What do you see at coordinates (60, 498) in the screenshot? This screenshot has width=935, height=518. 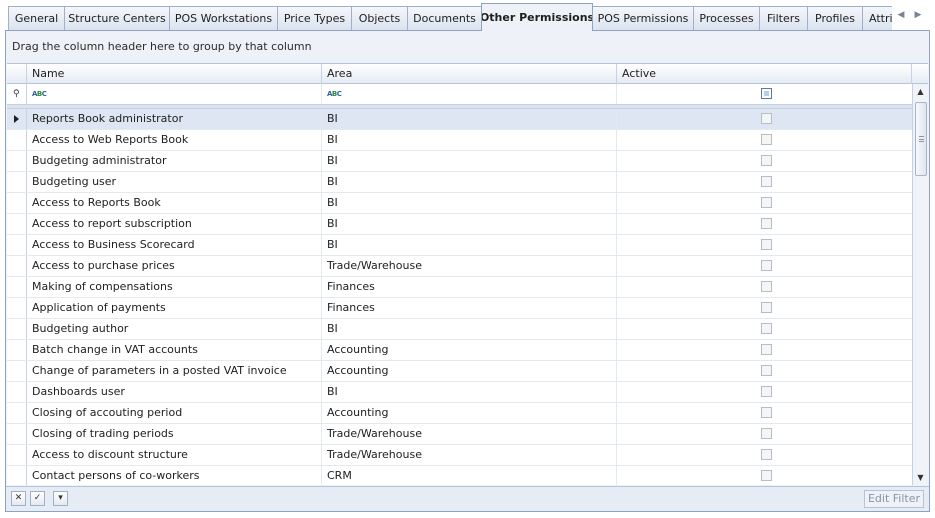 I see `filter-history-dropdown: ▾` at bounding box center [60, 498].